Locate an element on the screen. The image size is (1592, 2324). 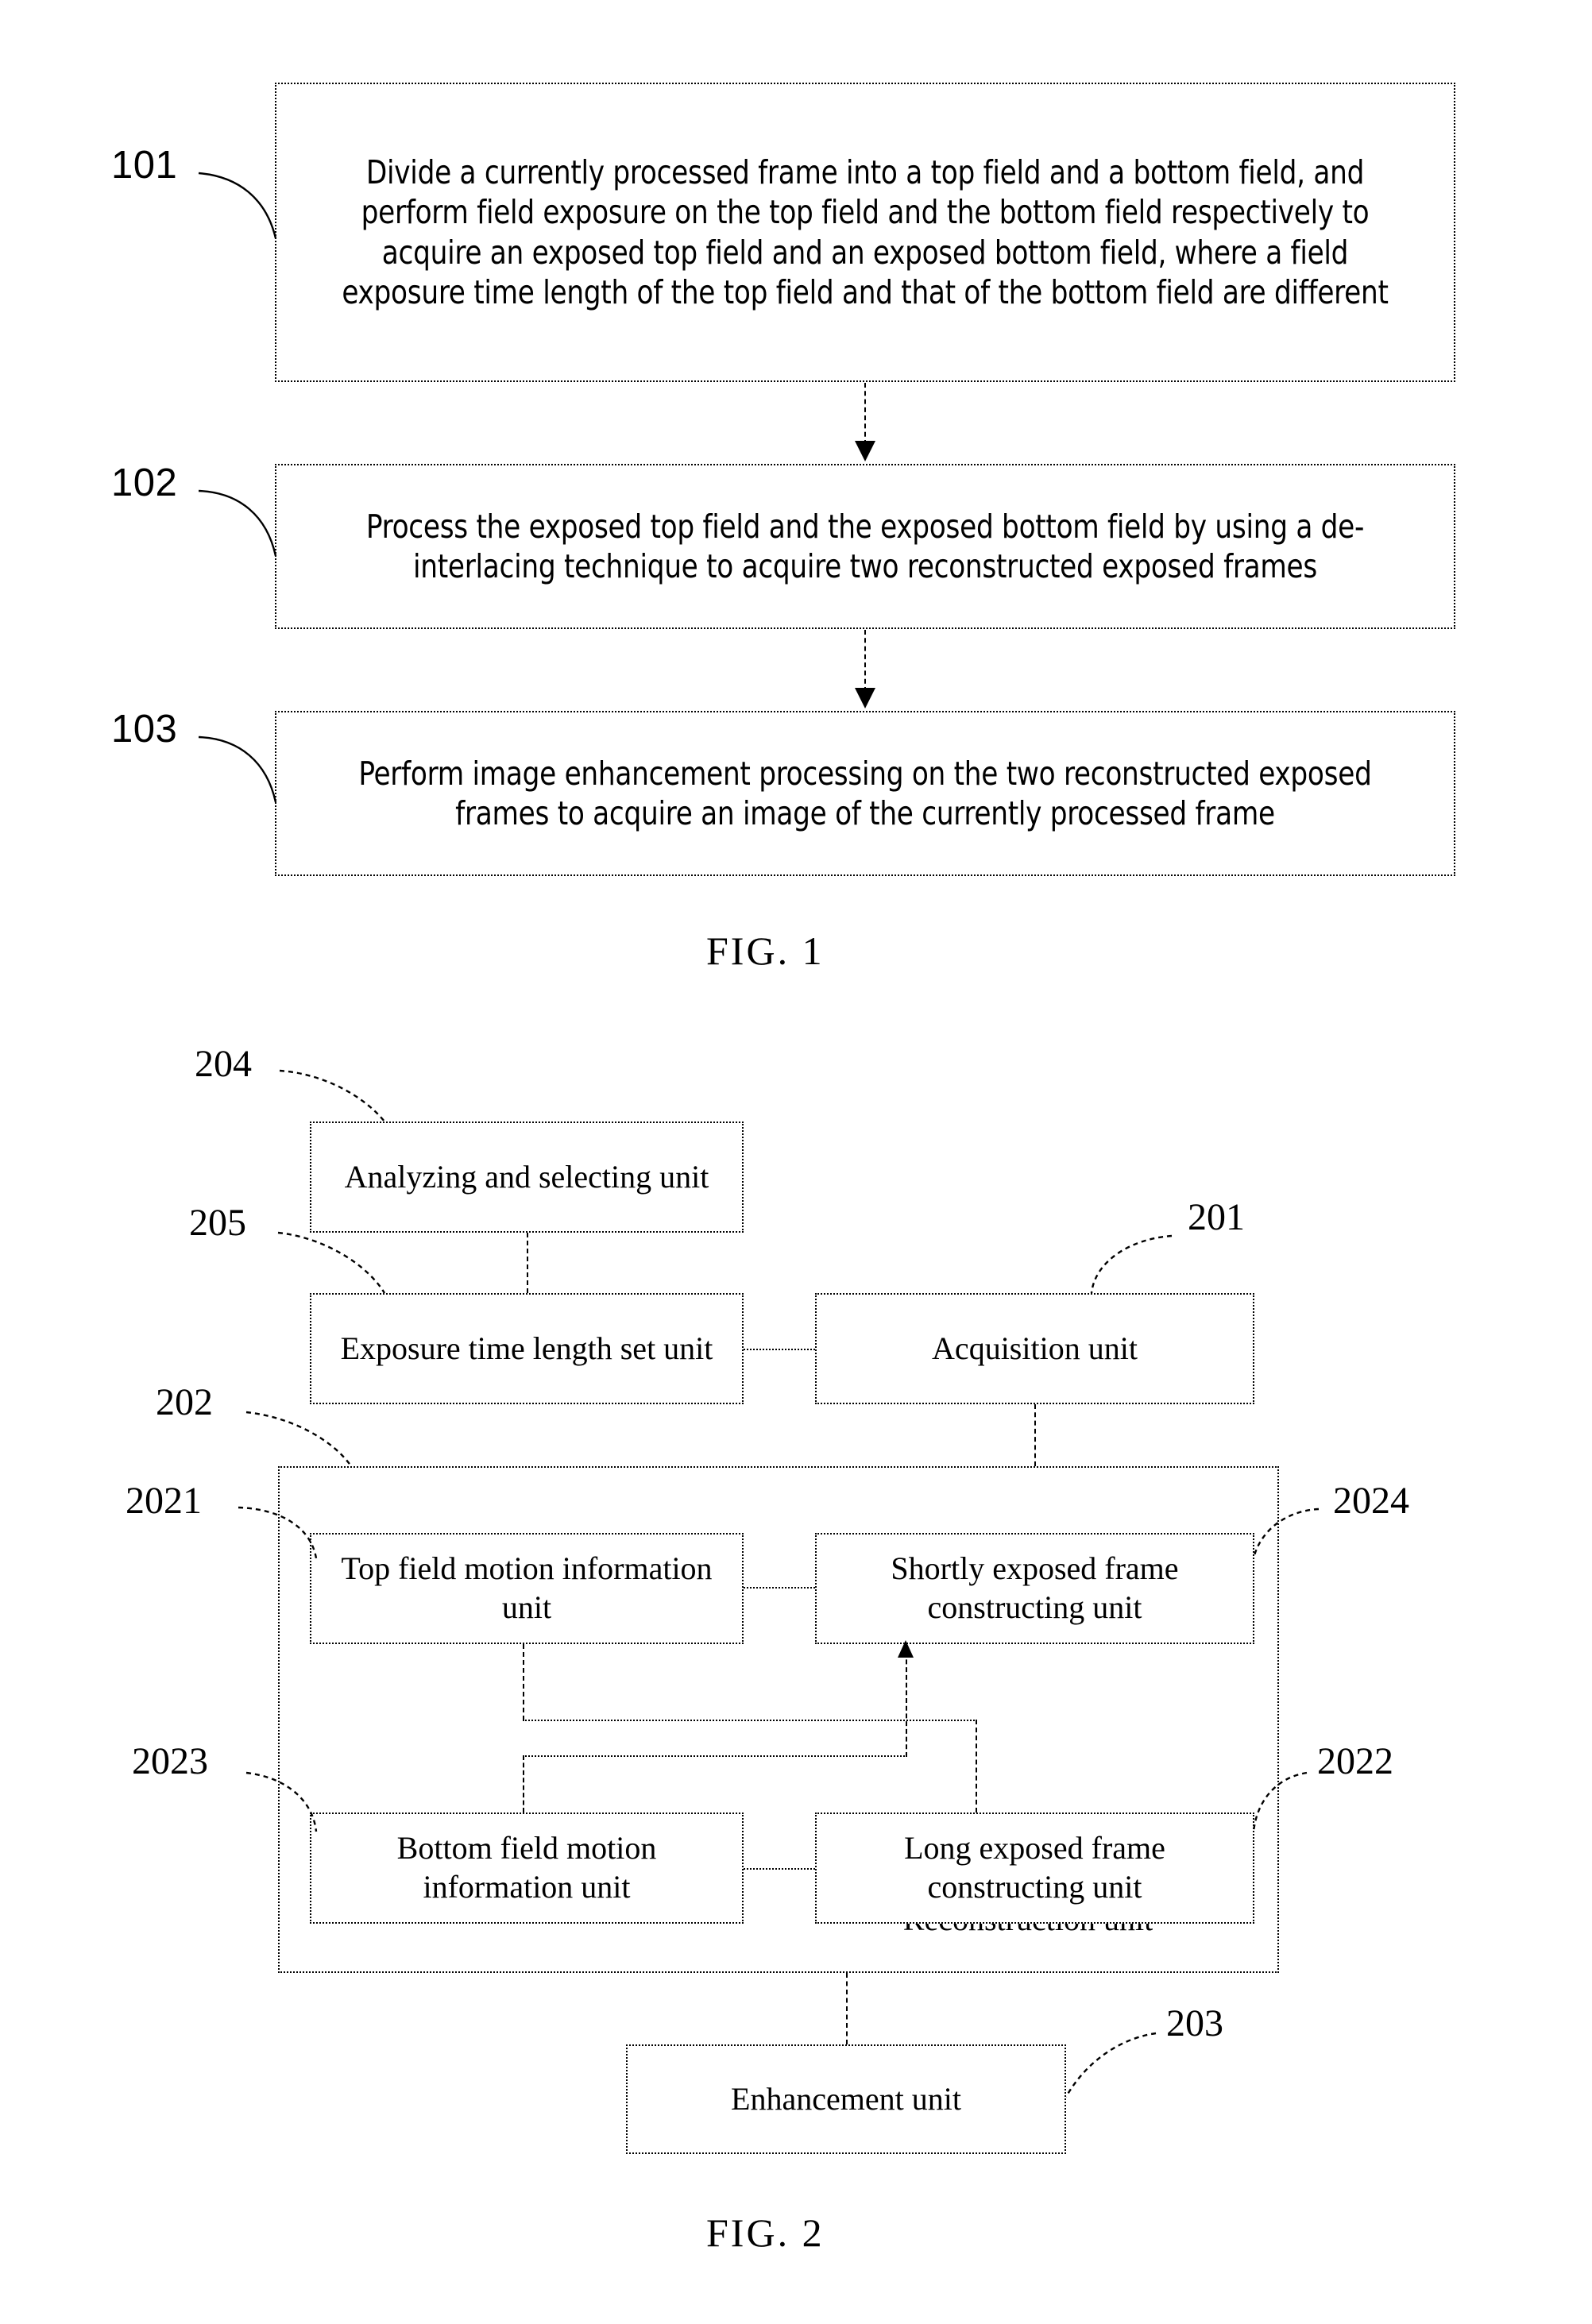
fig2-long-exposed-frame-constructing-unit-box: Long exposed frame constructing unit is located at coordinates (1034, 1868).